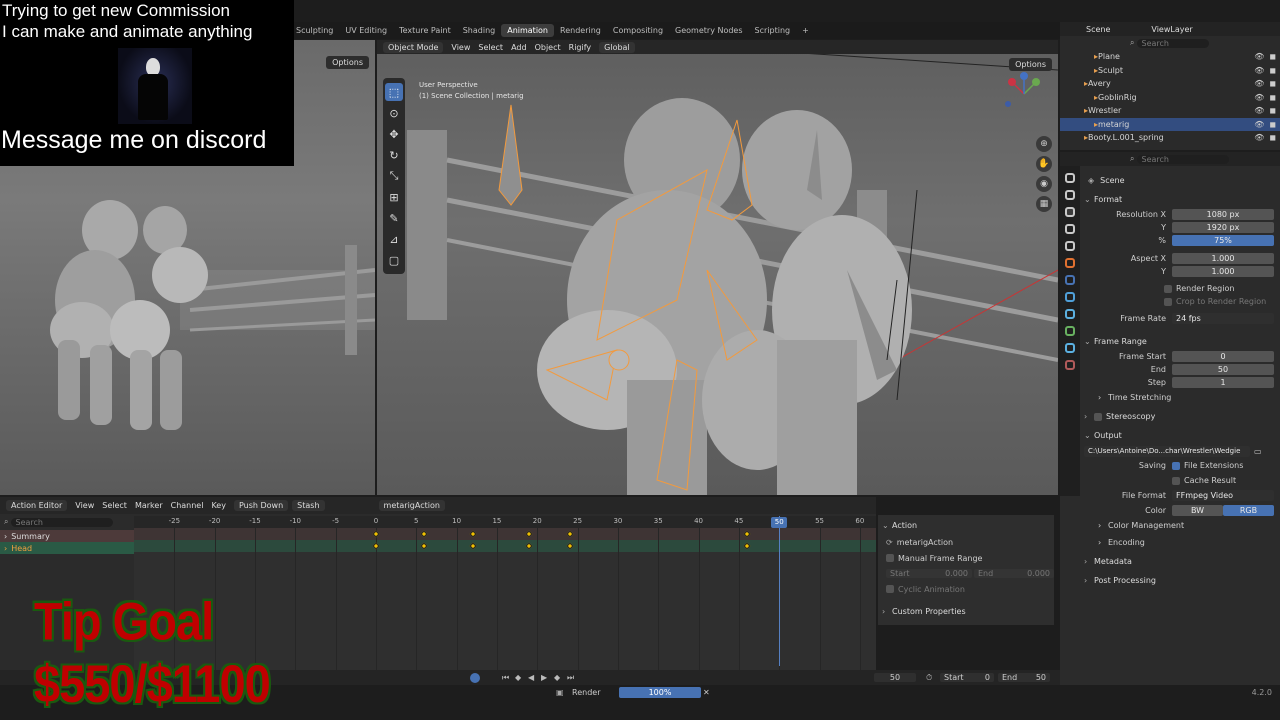  Describe the element at coordinates (1180, 416) in the screenshot. I see `stereoscopy-section: › Stereoscopy` at that location.